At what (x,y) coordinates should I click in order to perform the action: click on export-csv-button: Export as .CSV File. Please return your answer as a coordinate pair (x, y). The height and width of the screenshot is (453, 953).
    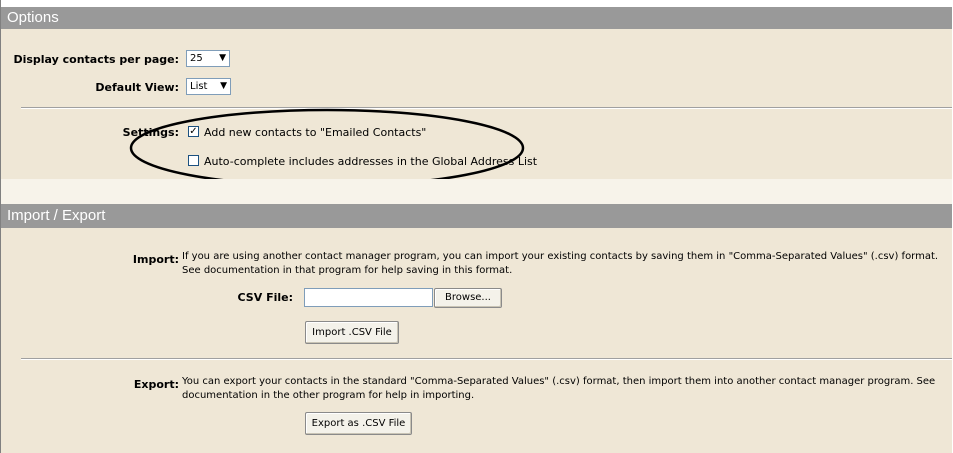
    Looking at the image, I should click on (358, 423).